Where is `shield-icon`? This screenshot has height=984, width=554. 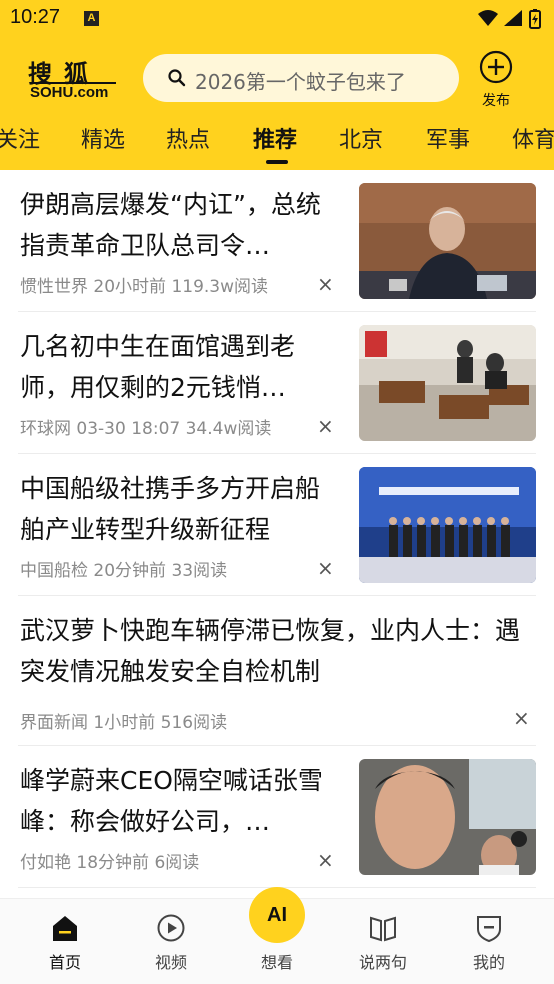 shield-icon is located at coordinates (489, 929).